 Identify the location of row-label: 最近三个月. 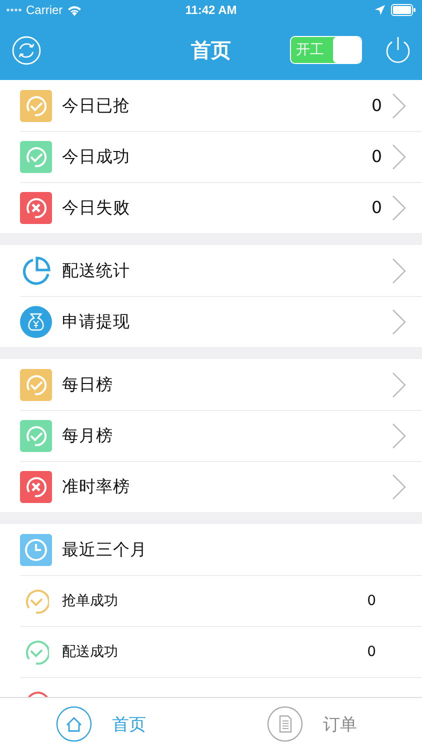
(104, 549).